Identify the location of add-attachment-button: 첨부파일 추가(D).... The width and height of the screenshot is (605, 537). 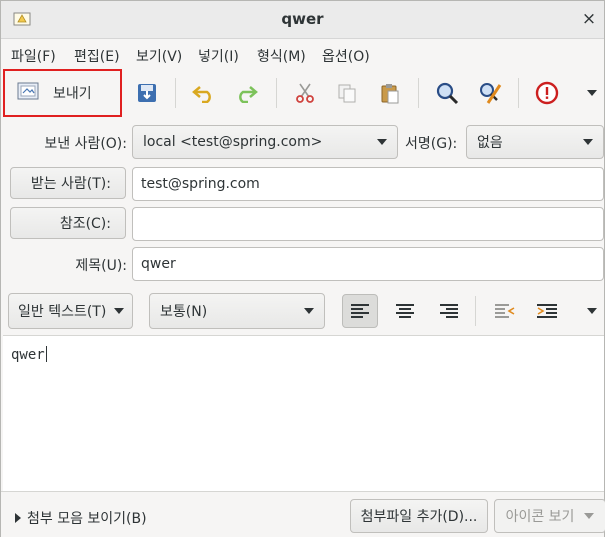
(419, 516).